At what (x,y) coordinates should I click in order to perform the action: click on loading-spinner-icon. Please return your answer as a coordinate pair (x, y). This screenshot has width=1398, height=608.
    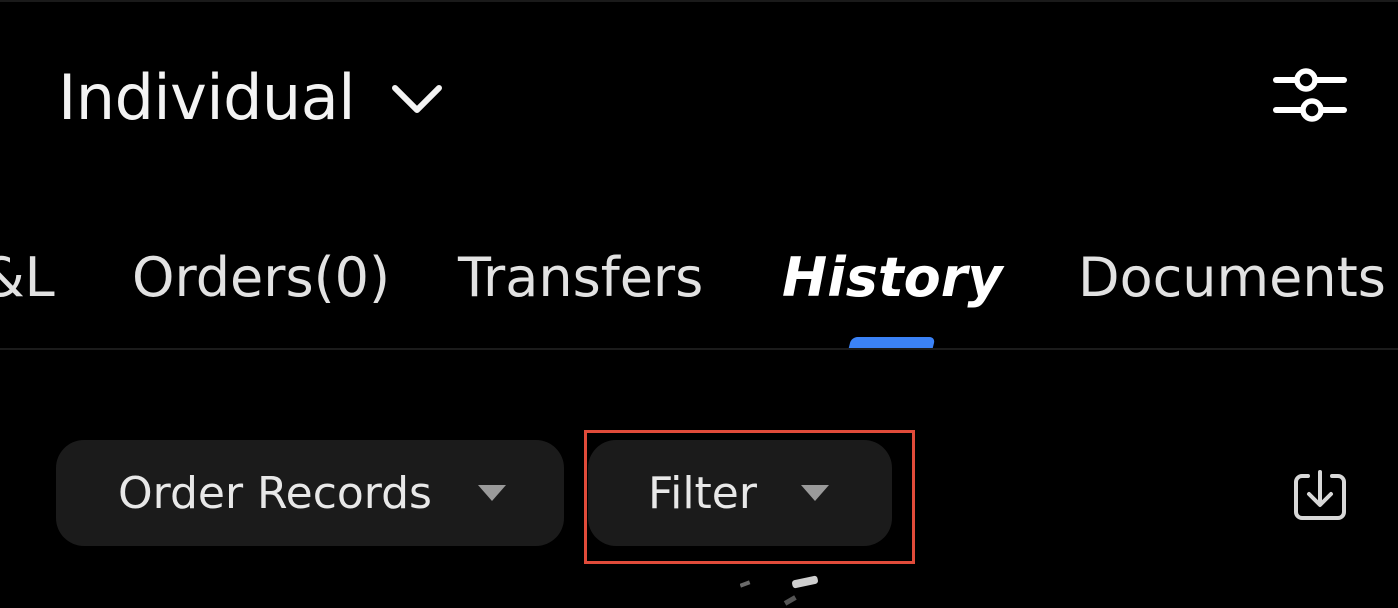
    Looking at the image, I should click on (779, 590).